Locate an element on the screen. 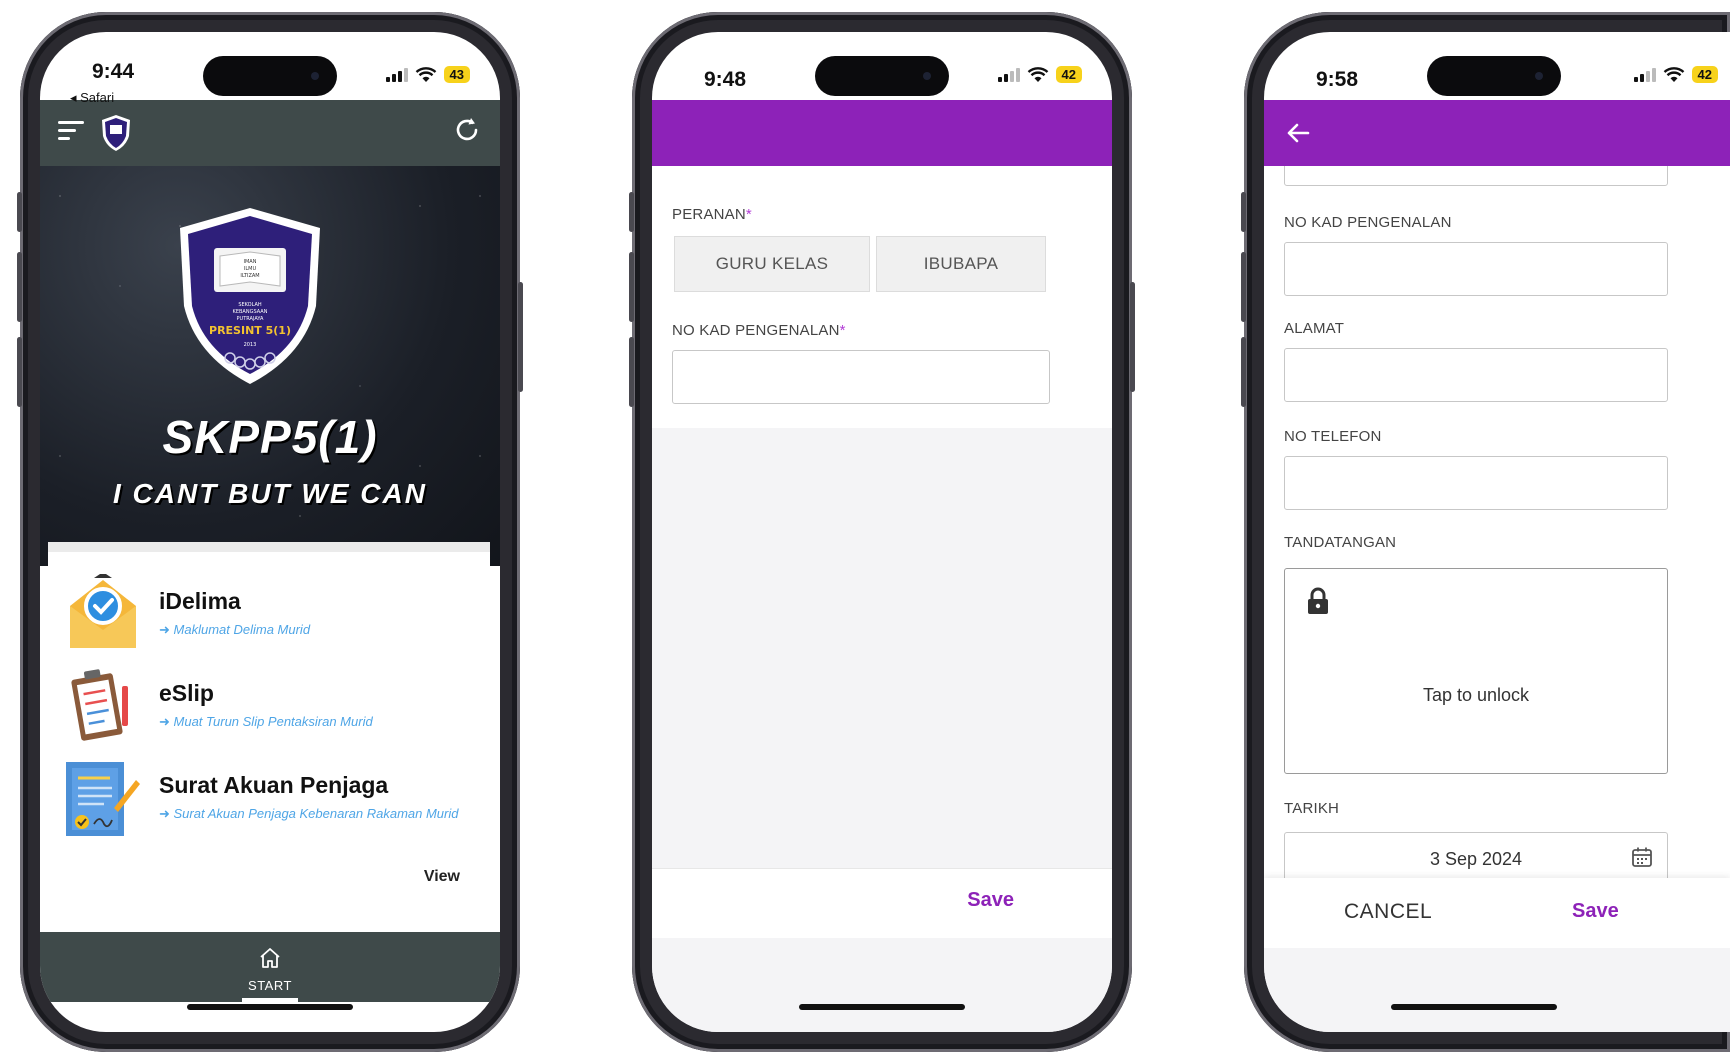 Image resolution: width=1730 pixels, height=1059 pixels. dialog-actions: CANCEL Save is located at coordinates (1497, 913).